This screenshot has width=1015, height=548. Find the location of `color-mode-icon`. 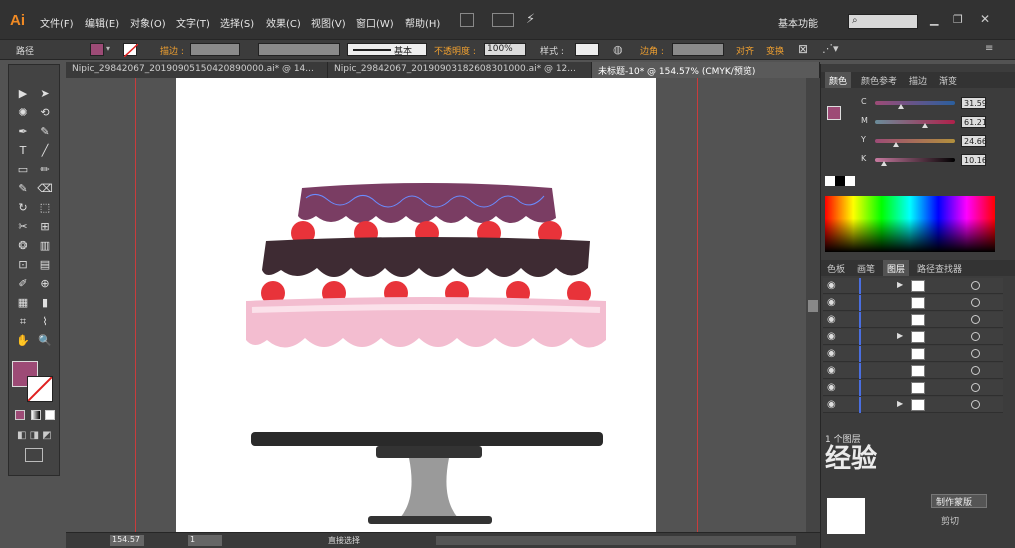

color-mode-icon is located at coordinates (20, 415).